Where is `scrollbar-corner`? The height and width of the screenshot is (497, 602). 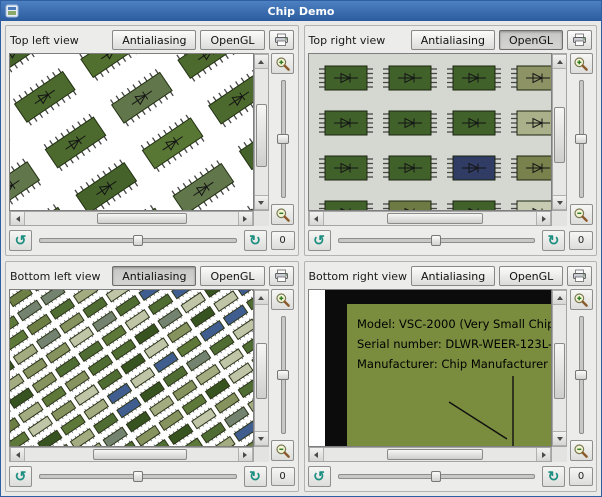 scrollbar-corner is located at coordinates (261, 218).